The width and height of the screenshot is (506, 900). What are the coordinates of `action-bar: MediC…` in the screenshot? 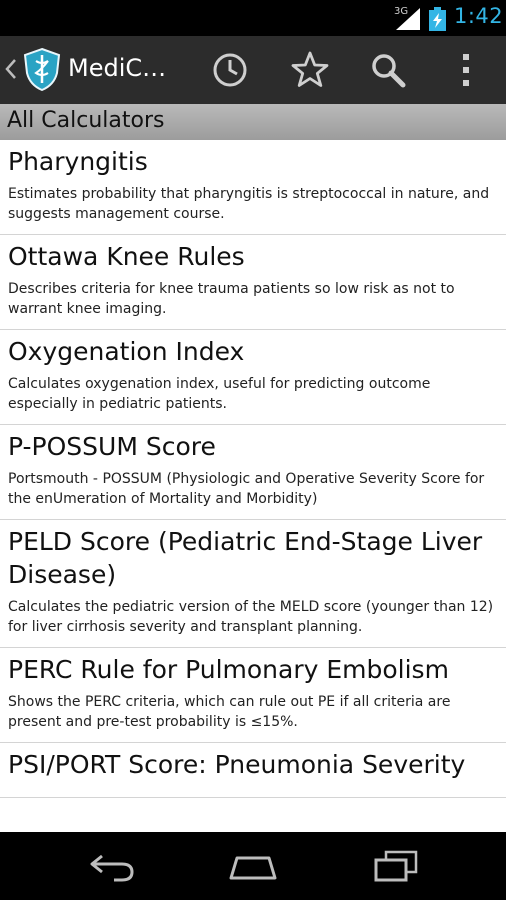 It's located at (253, 70).